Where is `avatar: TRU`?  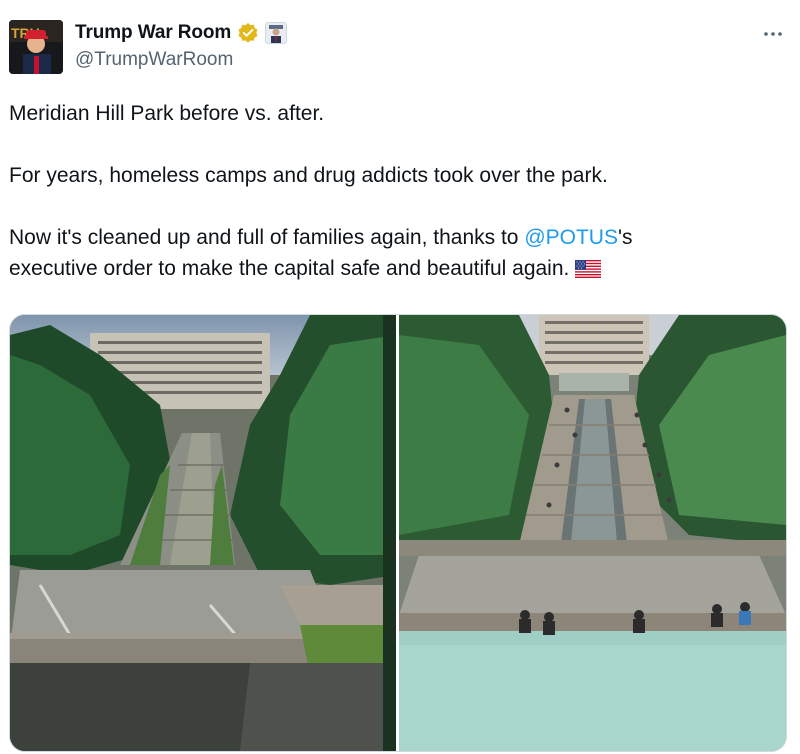 avatar: TRU is located at coordinates (36, 47).